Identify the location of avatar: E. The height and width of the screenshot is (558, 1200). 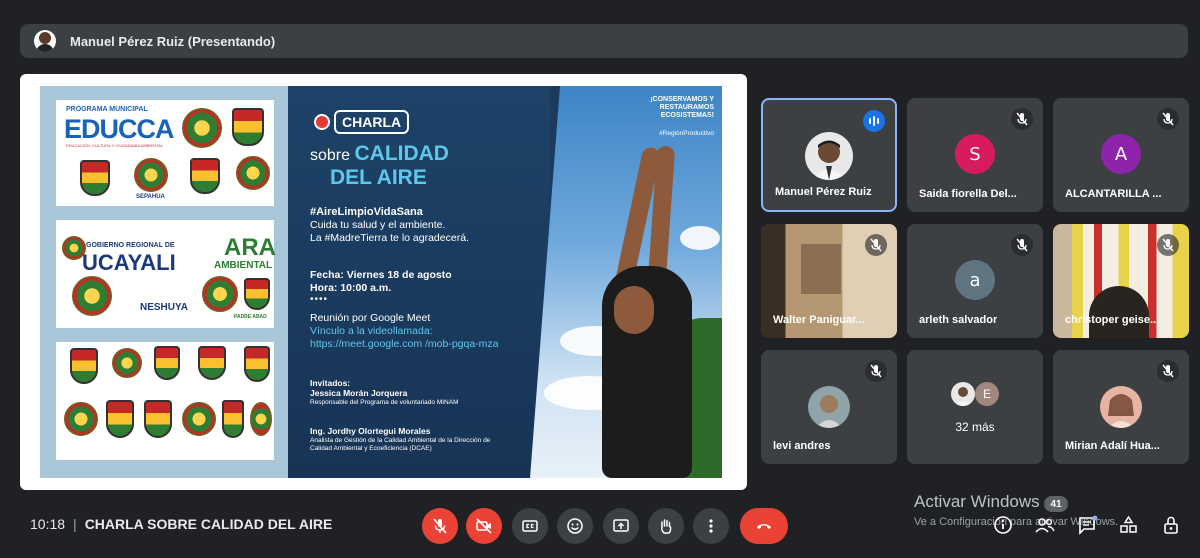
(987, 394).